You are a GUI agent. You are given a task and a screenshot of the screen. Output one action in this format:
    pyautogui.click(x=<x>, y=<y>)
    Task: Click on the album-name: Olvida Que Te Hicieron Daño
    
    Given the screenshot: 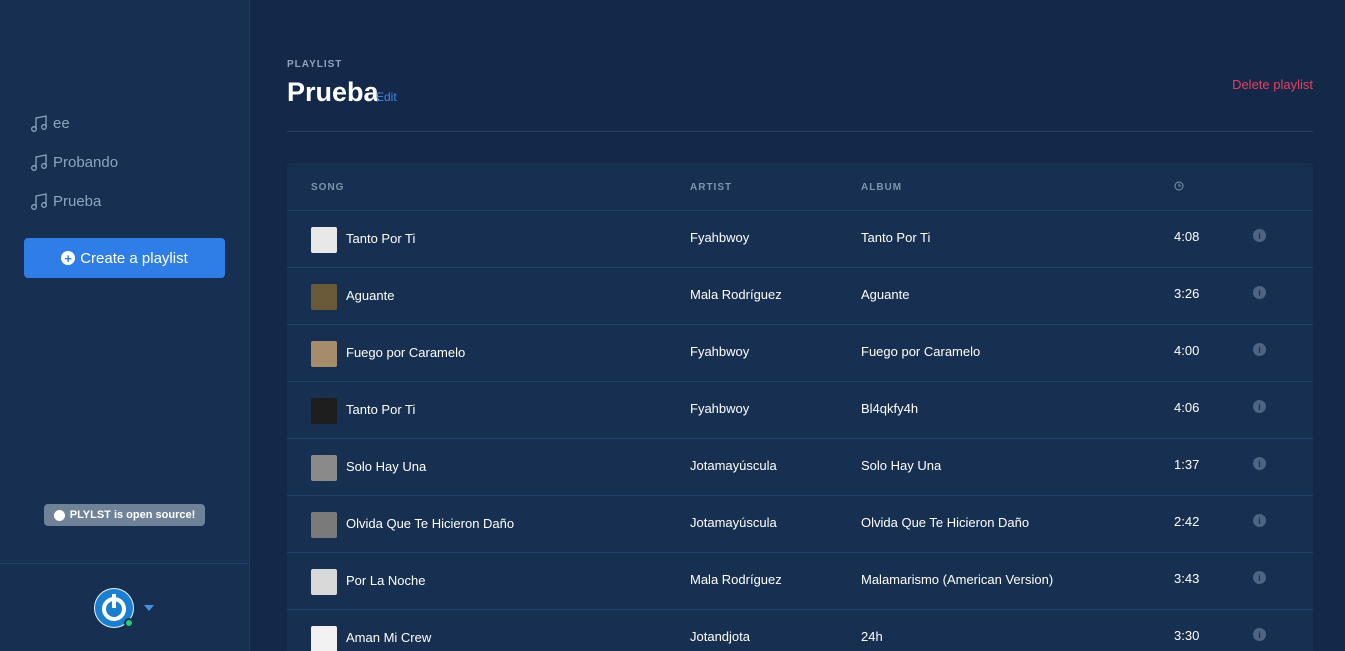 What is the action you would take?
    pyautogui.click(x=945, y=522)
    